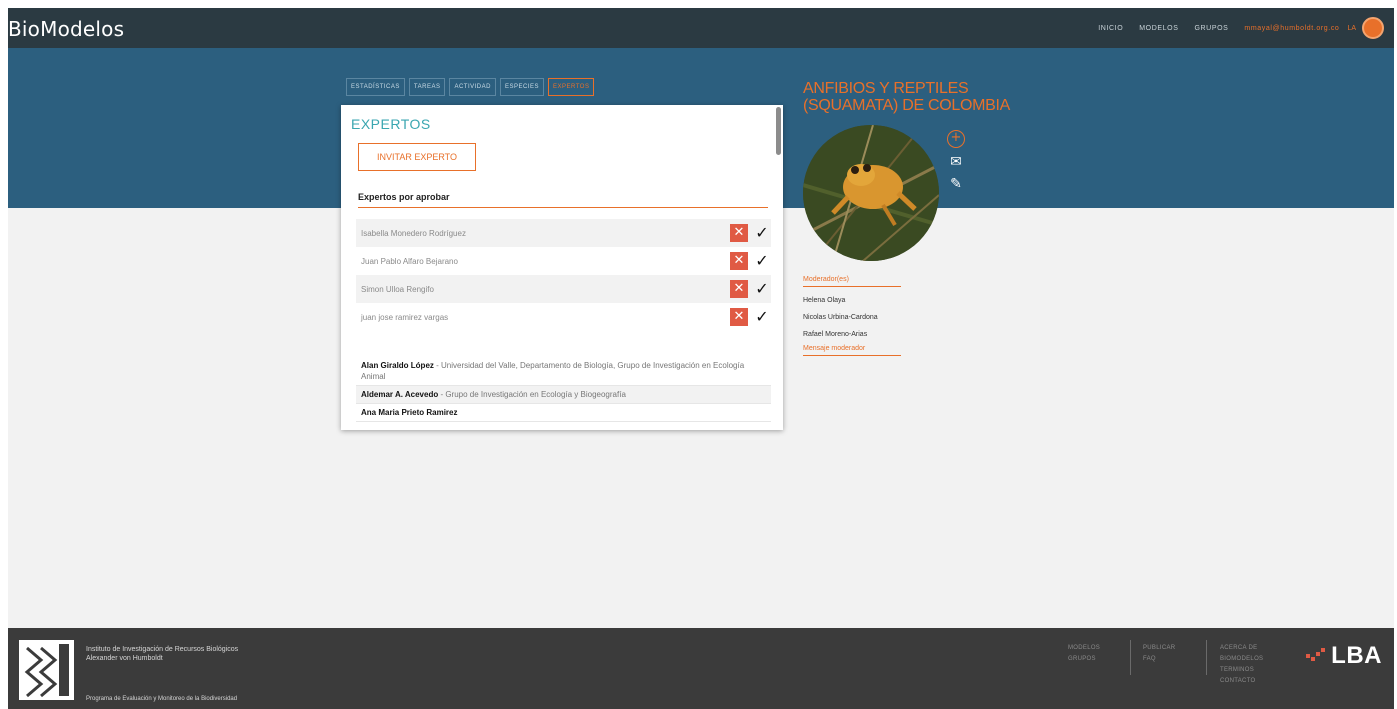 Image resolution: width=1397 pixels, height=709 pixels. I want to click on panel-scrollbar, so click(778, 131).